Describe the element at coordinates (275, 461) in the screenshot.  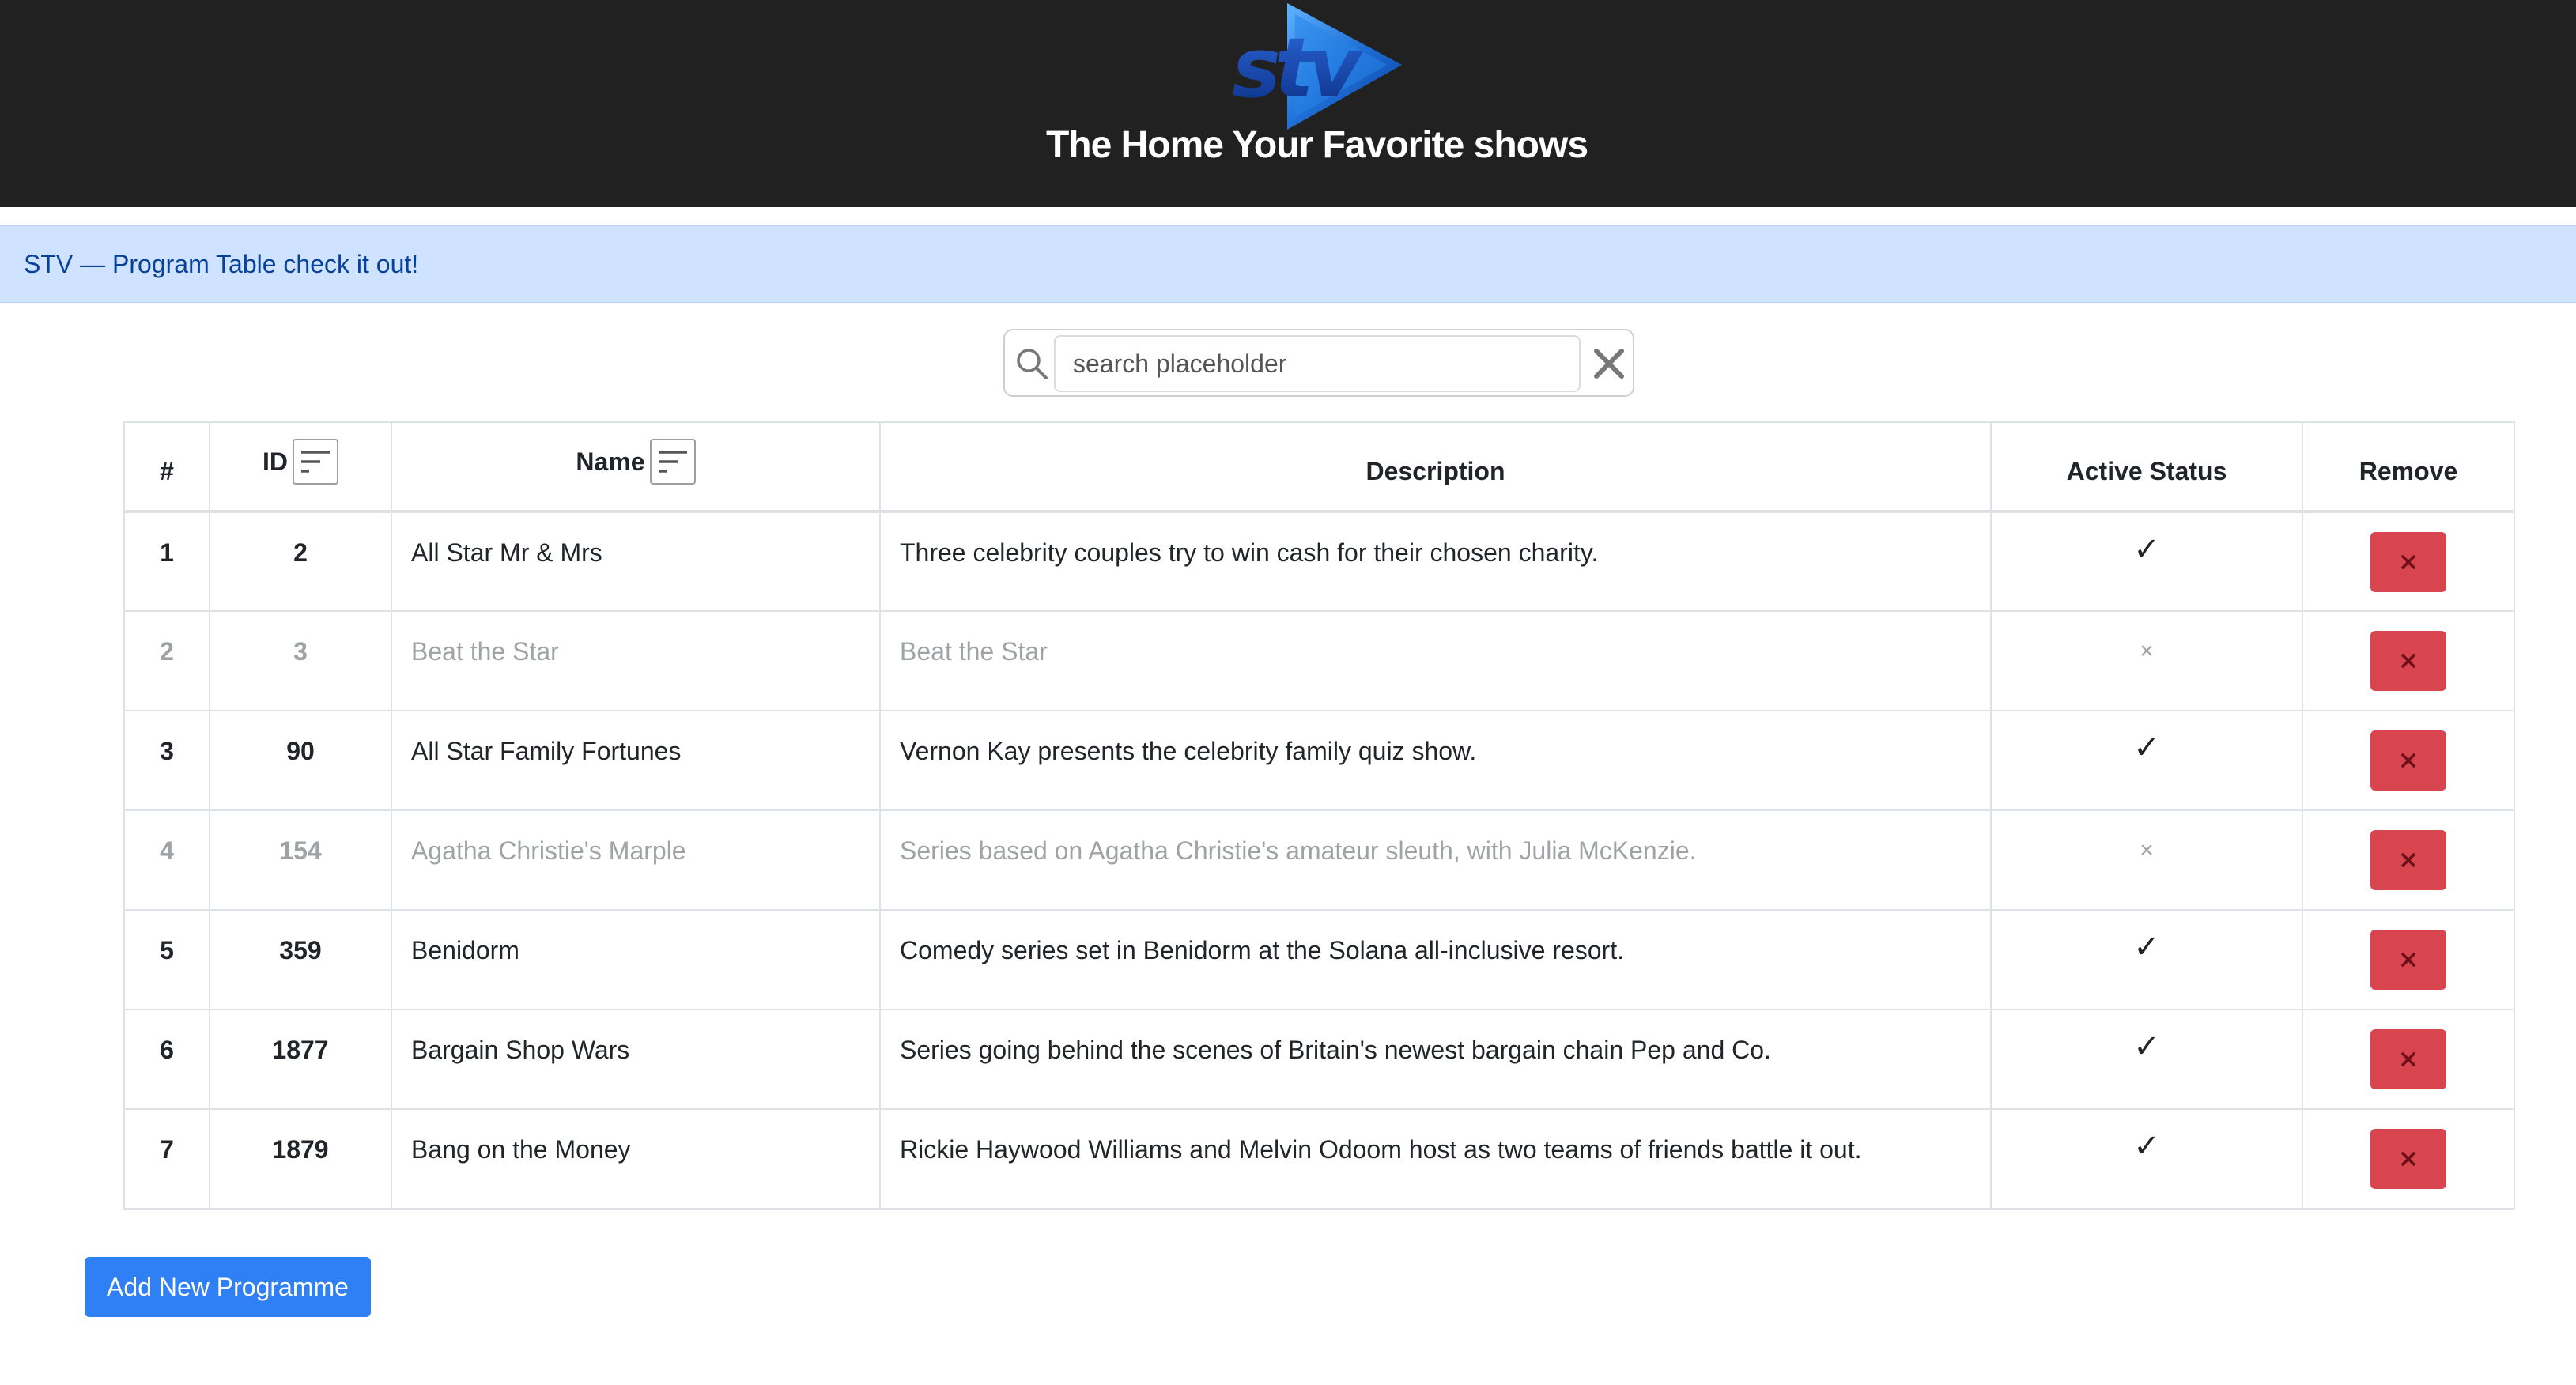
I see `column-header-id-label: ID` at that location.